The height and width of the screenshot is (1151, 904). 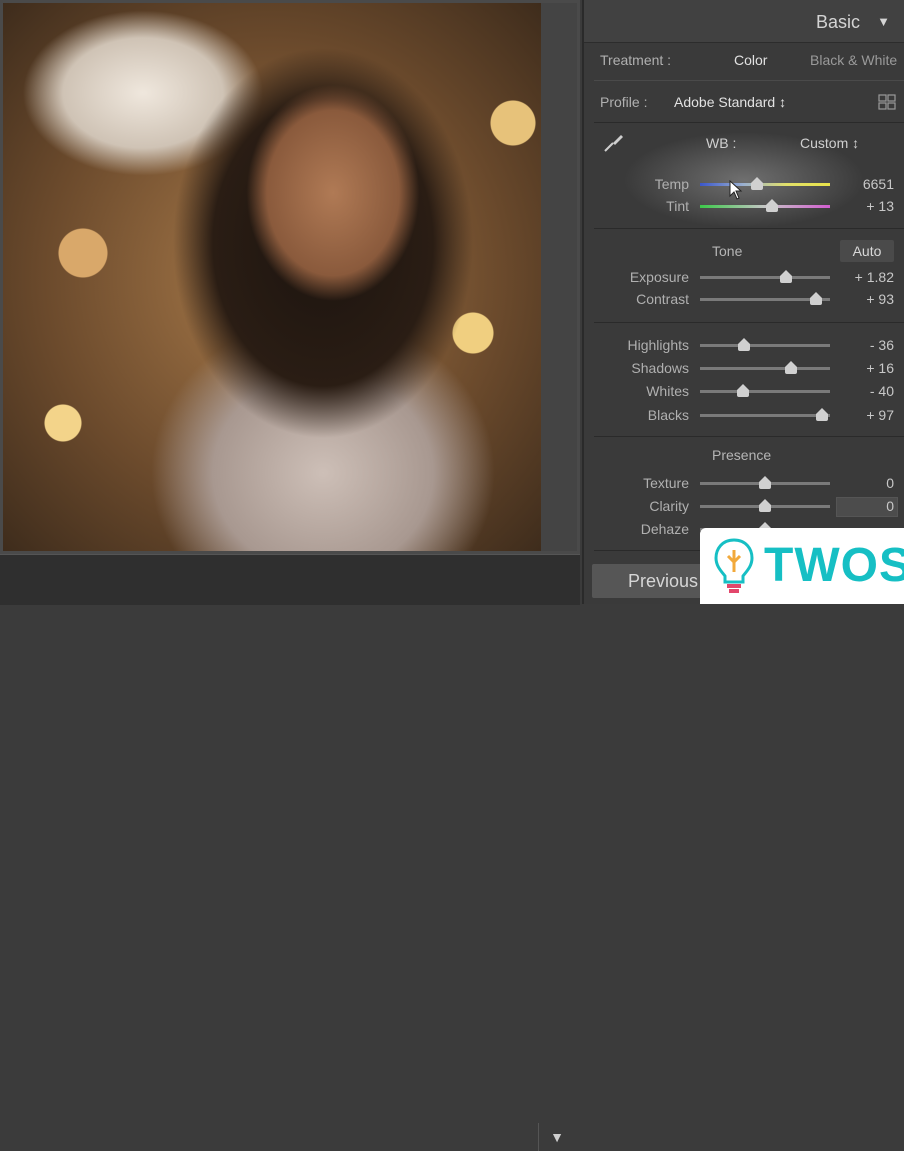 I want to click on shadows-value: + 16, so click(x=864, y=368).